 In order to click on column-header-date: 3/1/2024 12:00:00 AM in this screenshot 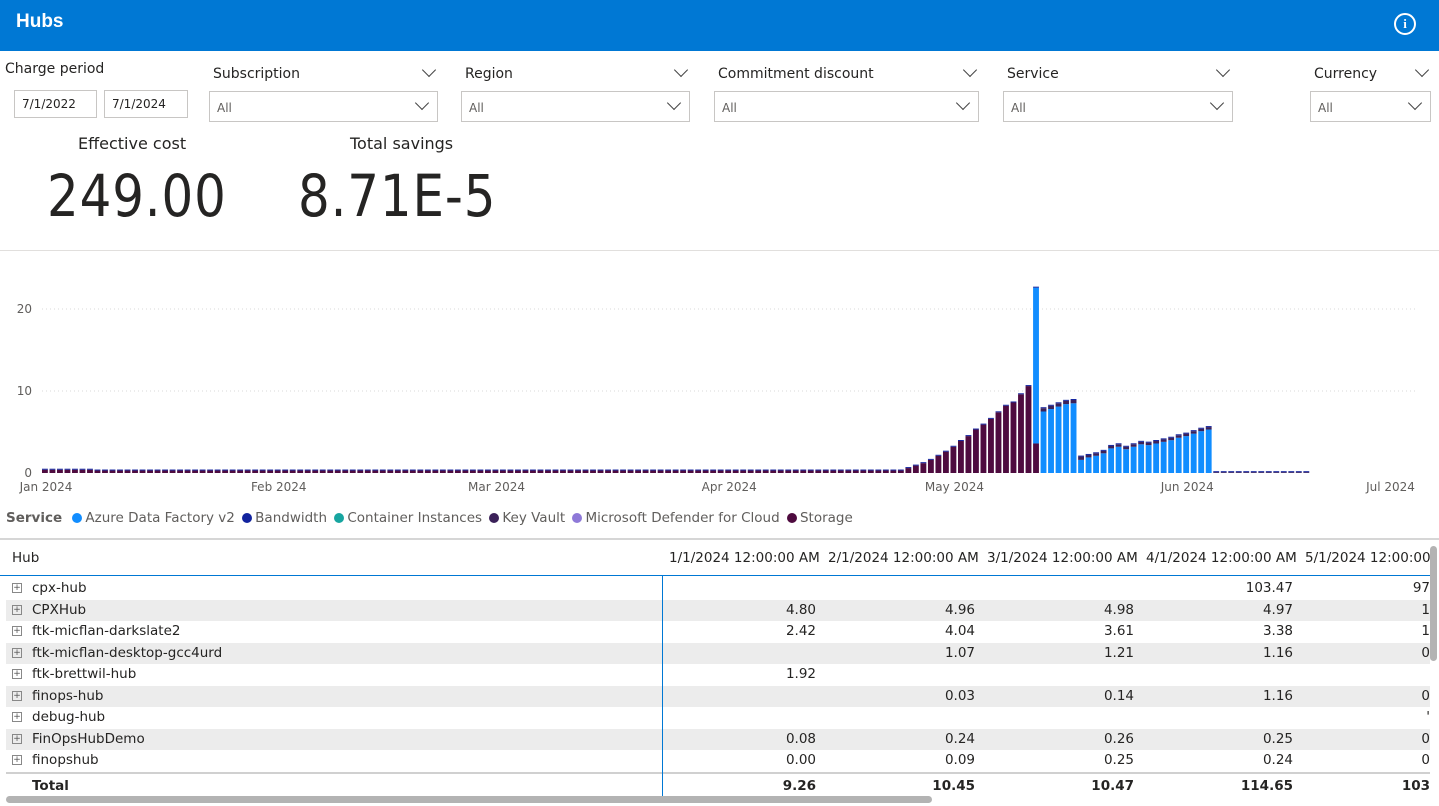, I will do `click(1062, 558)`.